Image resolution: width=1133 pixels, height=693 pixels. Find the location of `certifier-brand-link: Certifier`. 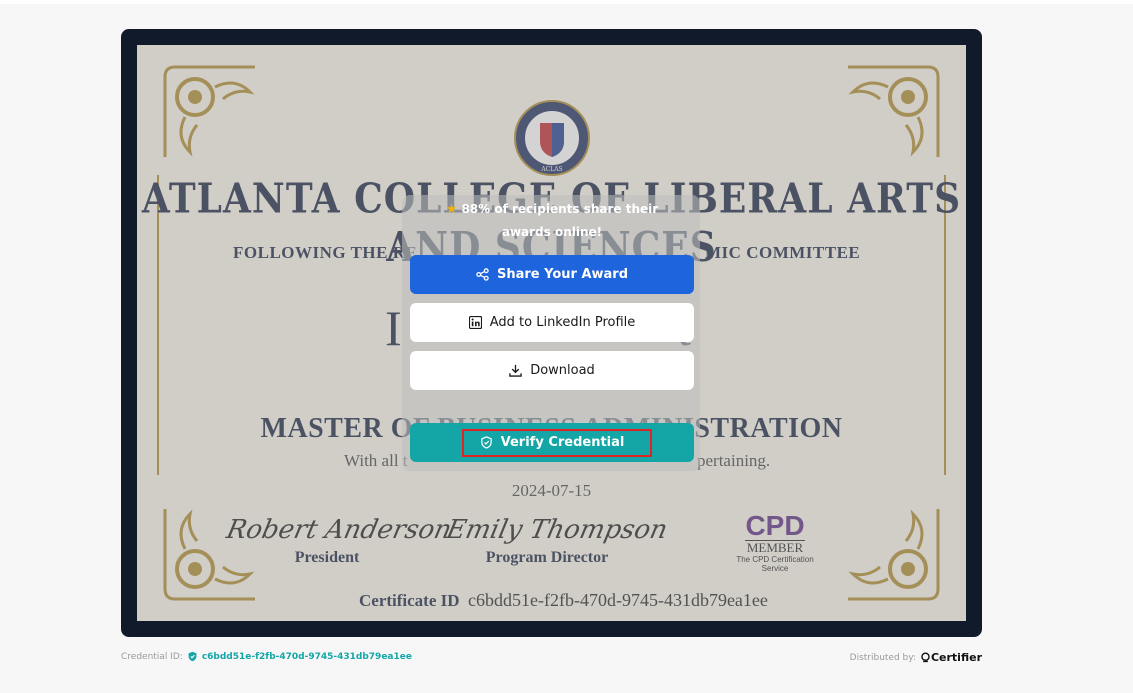

certifier-brand-link: Certifier is located at coordinates (951, 657).